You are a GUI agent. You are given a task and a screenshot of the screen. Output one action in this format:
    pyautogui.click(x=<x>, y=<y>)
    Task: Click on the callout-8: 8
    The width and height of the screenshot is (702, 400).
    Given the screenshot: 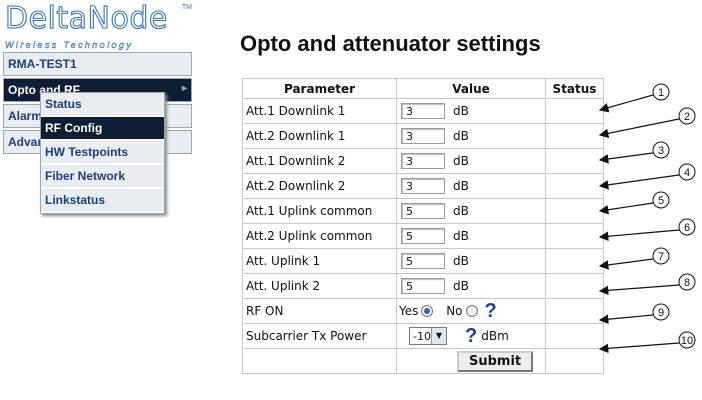 What is the action you would take?
    pyautogui.click(x=647, y=284)
    